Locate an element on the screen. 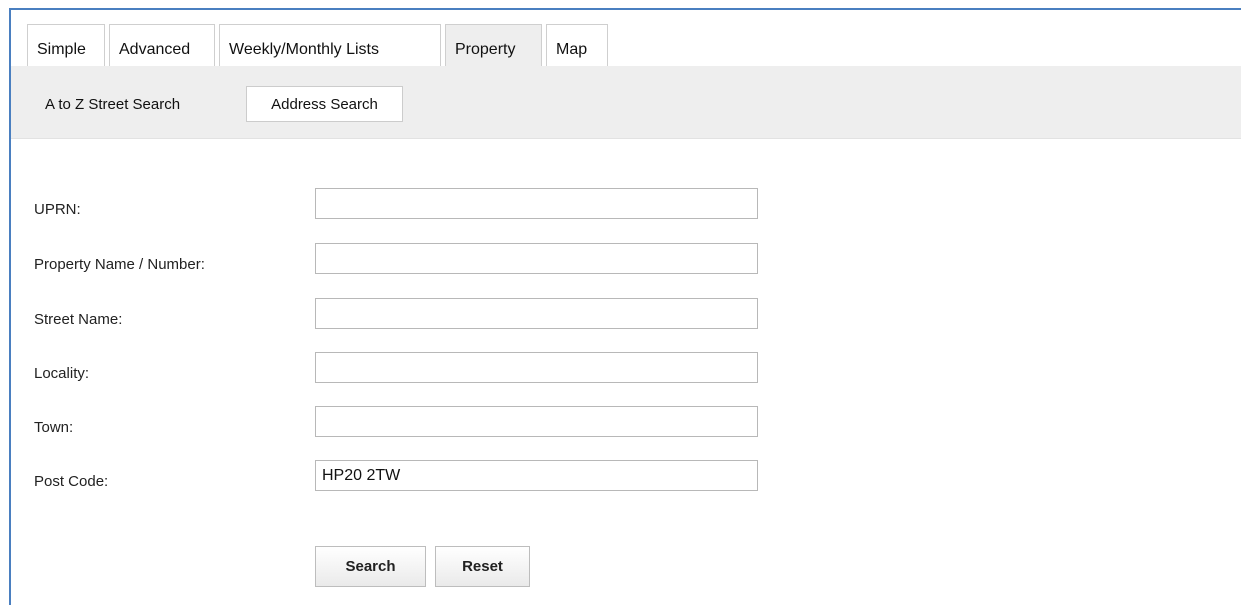 This screenshot has height=605, width=1241. uprn-label: UPRN: is located at coordinates (57, 209).